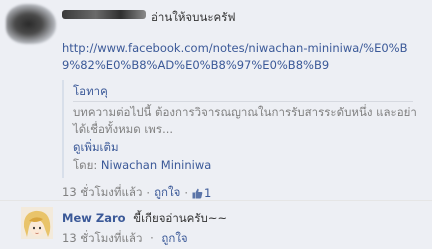  I want to click on author-name-link: Mew Zaro, so click(94, 218).